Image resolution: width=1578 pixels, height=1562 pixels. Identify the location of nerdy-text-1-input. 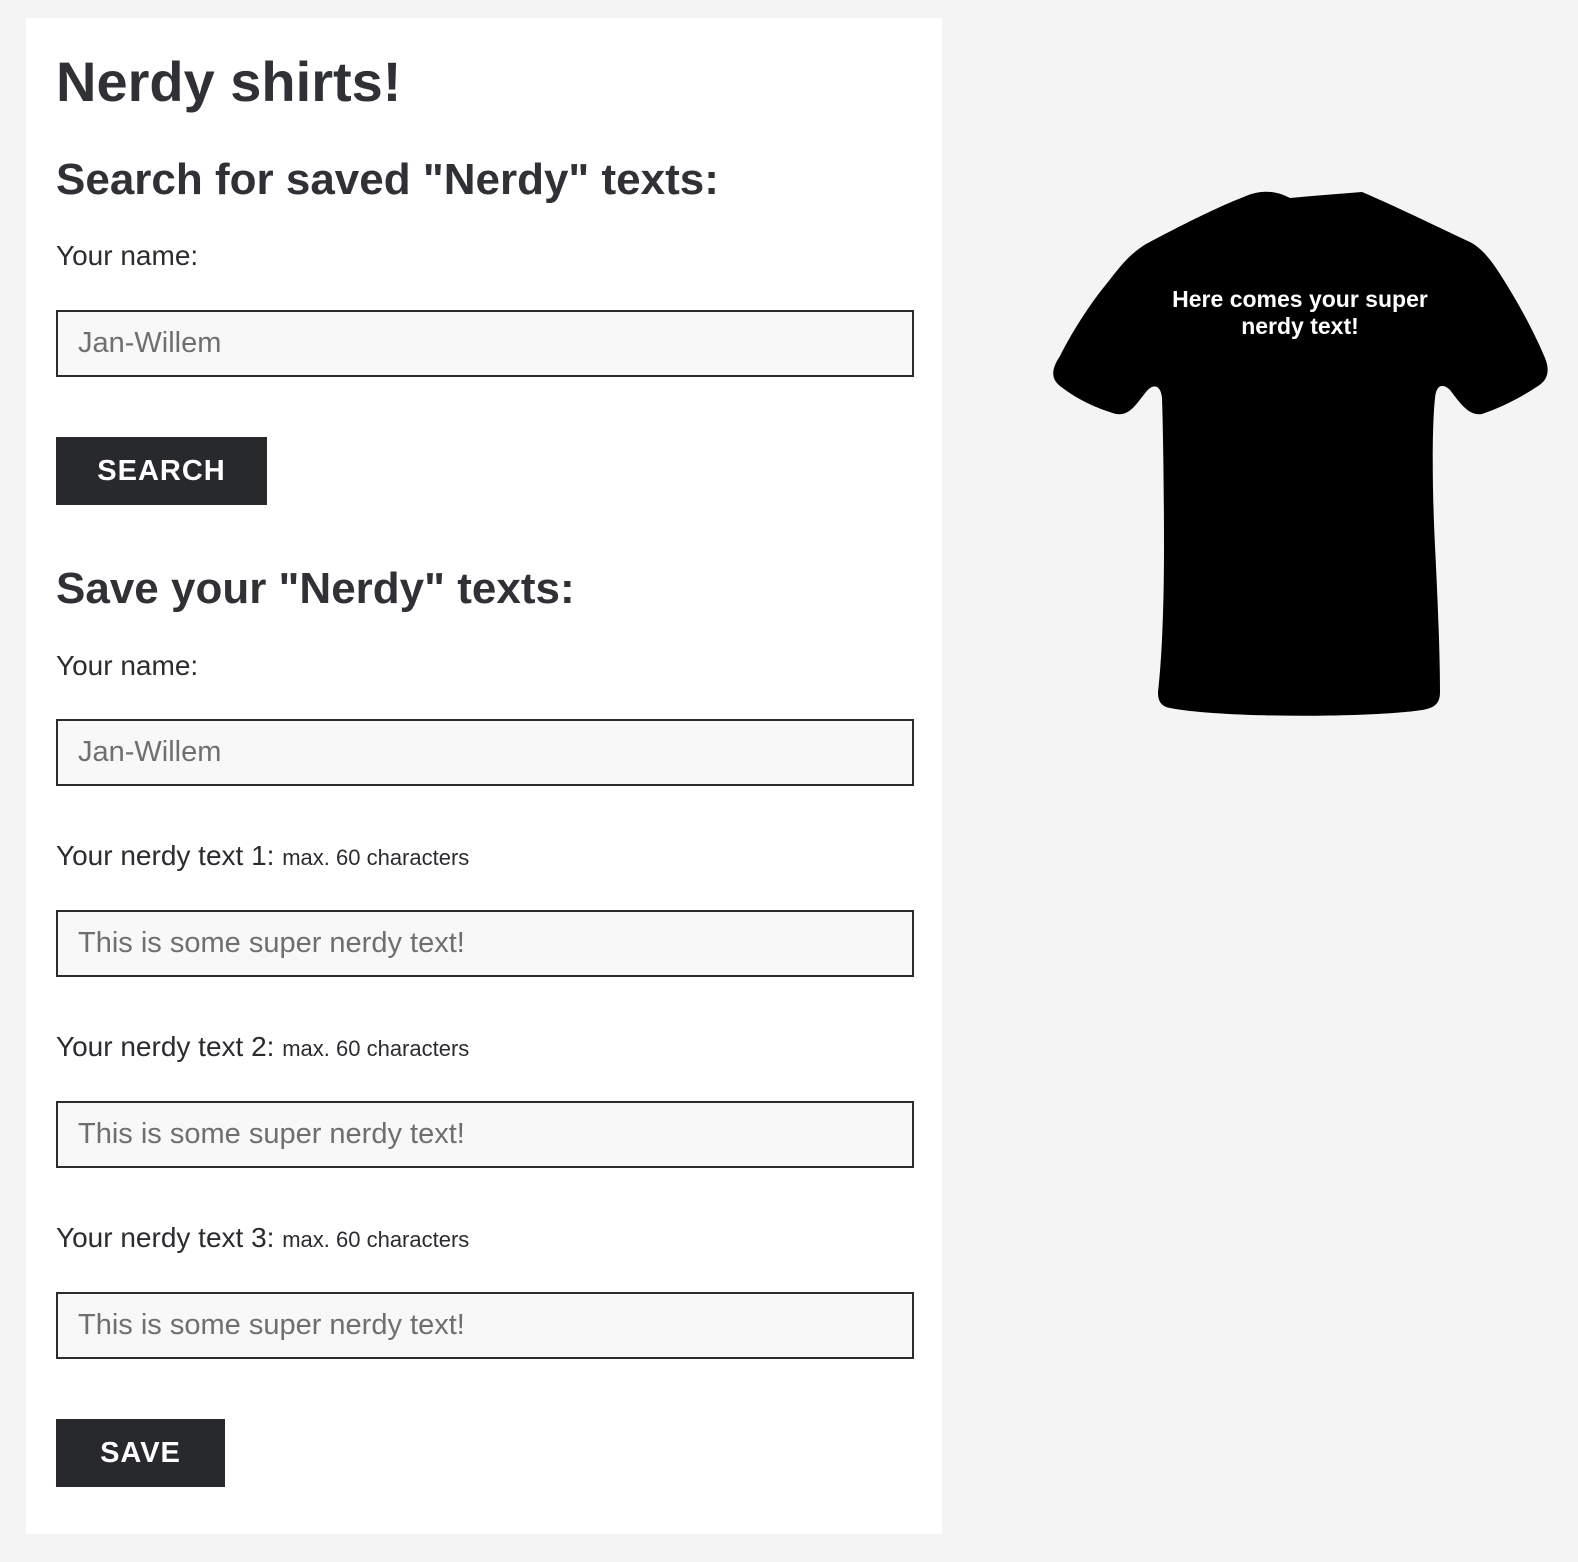
(485, 943).